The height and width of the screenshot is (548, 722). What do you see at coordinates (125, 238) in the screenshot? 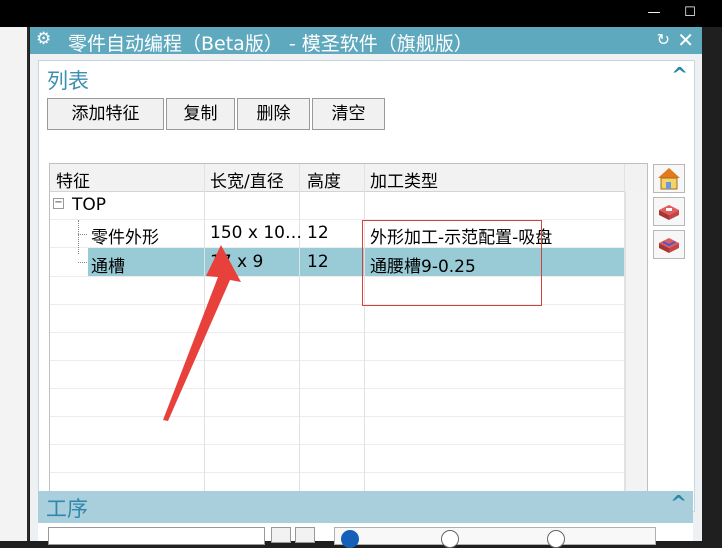
I see `row-feature: 零件外形` at bounding box center [125, 238].